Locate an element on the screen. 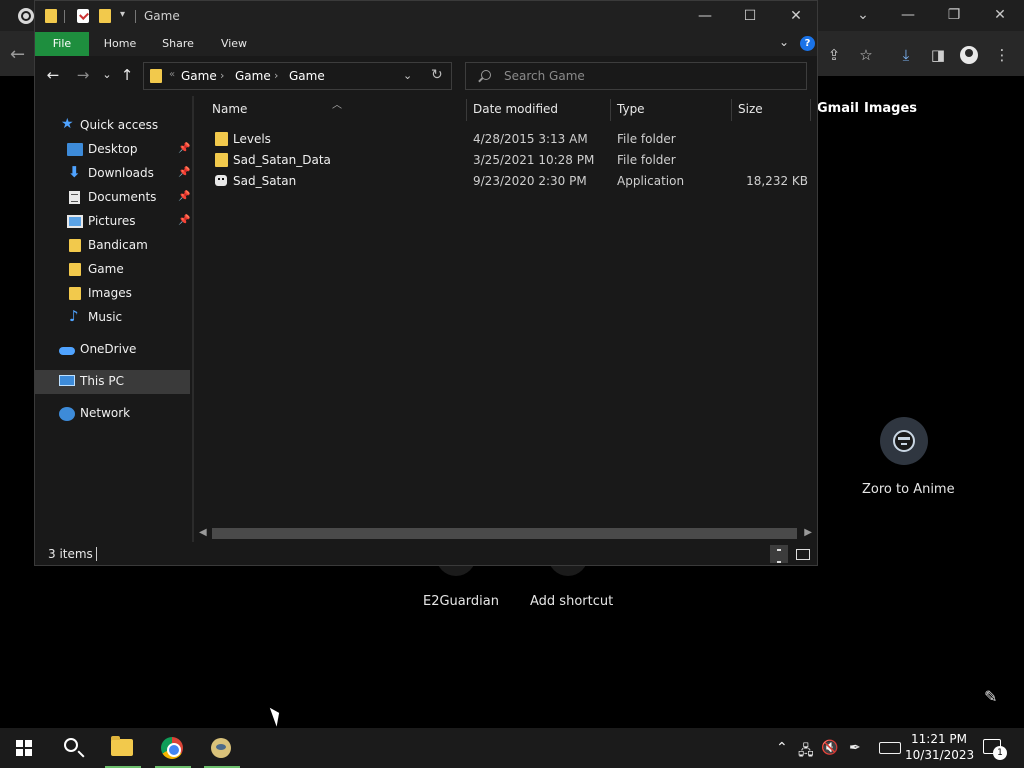 Image resolution: width=1024 pixels, height=768 pixels. refresh-icon: ↻ is located at coordinates (437, 75).